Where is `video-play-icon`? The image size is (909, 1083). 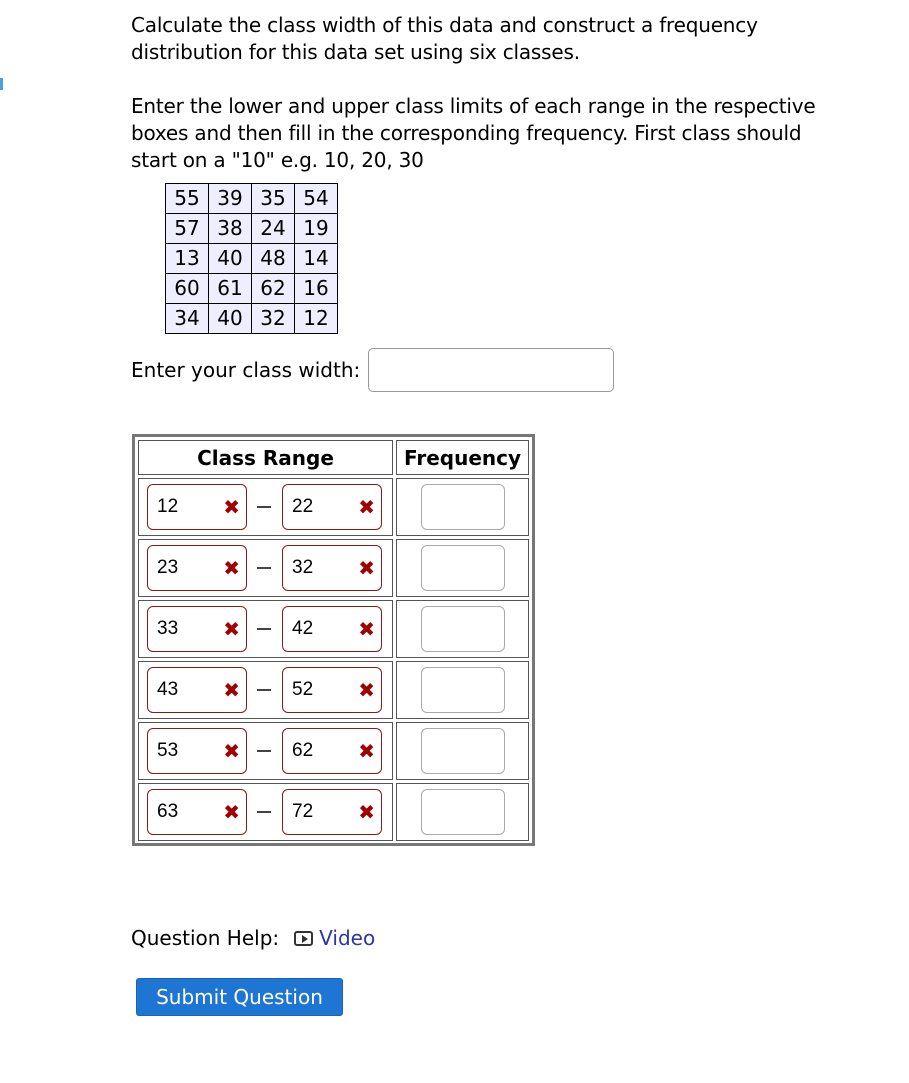
video-play-icon is located at coordinates (304, 938).